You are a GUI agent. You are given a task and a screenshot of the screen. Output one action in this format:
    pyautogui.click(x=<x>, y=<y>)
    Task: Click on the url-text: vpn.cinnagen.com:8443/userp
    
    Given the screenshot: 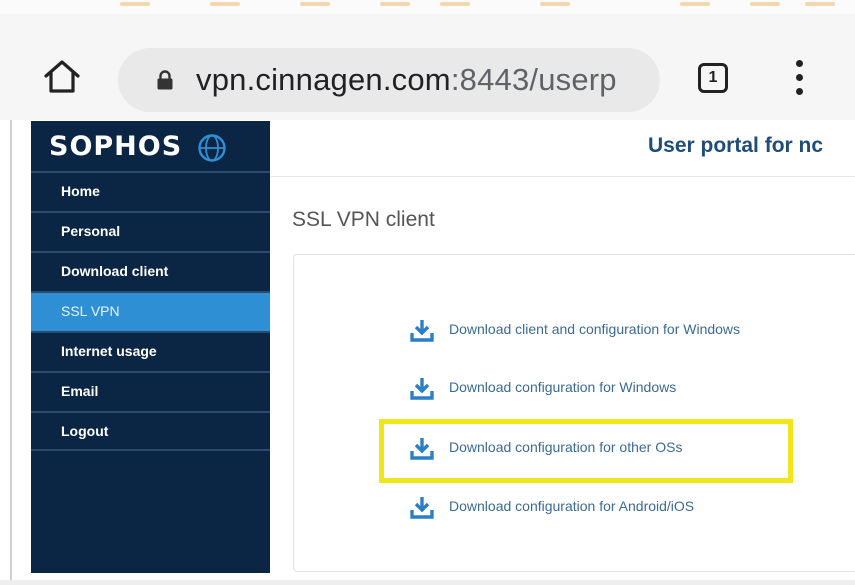 What is the action you would take?
    pyautogui.click(x=406, y=80)
    